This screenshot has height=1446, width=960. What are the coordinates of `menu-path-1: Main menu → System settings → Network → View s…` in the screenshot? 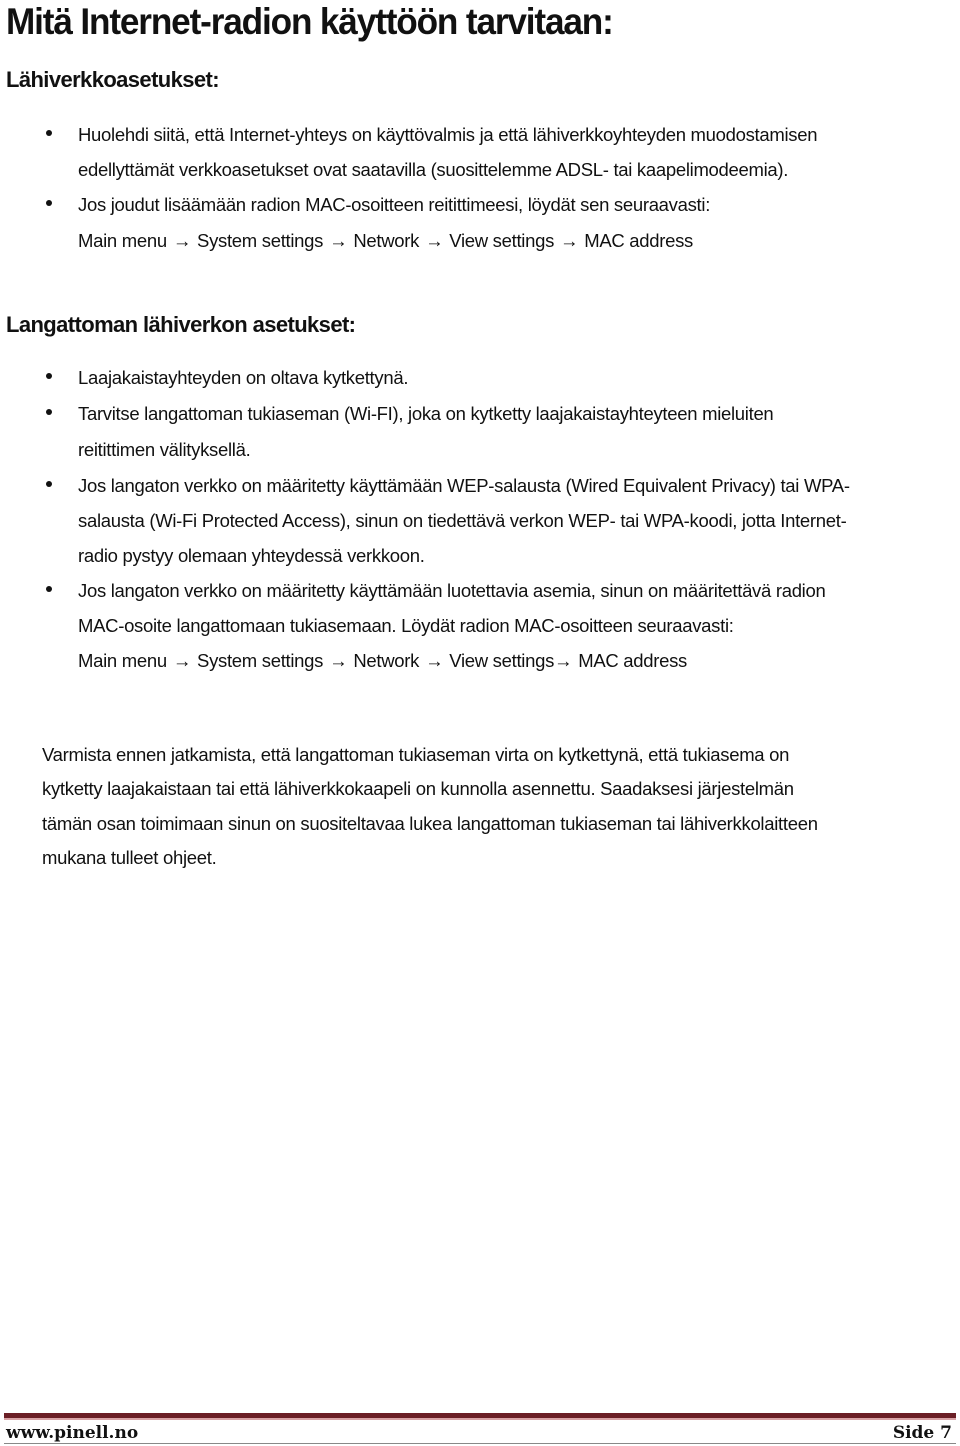 It's located at (385, 241).